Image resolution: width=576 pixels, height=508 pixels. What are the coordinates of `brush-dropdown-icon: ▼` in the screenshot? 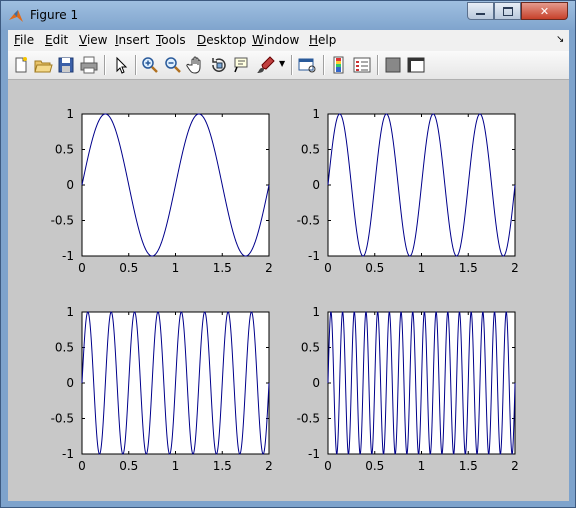 It's located at (282, 63).